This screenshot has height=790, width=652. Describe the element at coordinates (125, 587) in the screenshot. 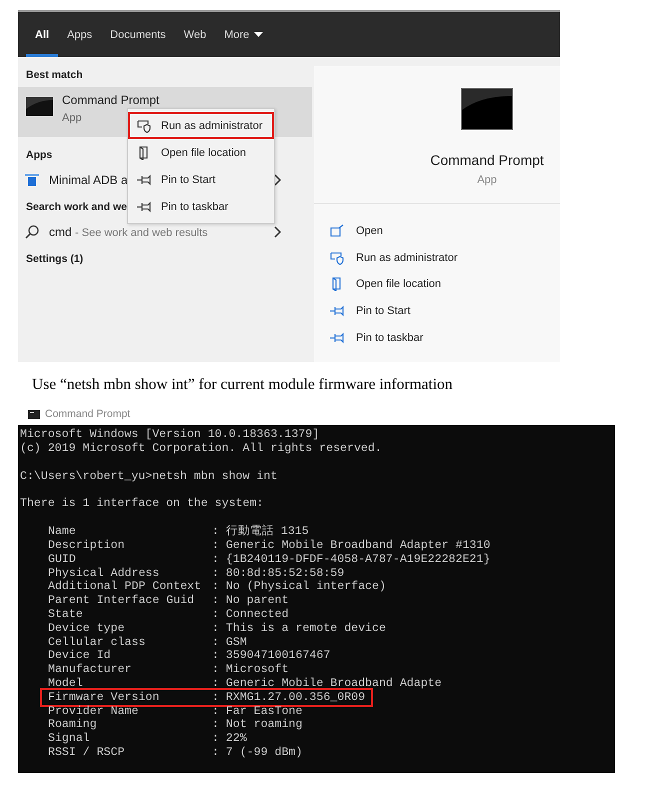

I see `field-label: Additional PDP Context` at that location.